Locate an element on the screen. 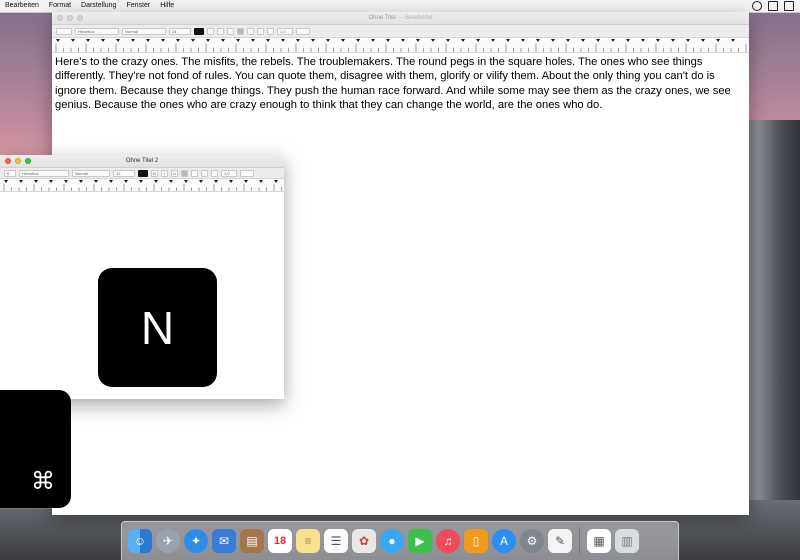 This screenshot has width=800, height=560. underline-button is located at coordinates (230, 31).